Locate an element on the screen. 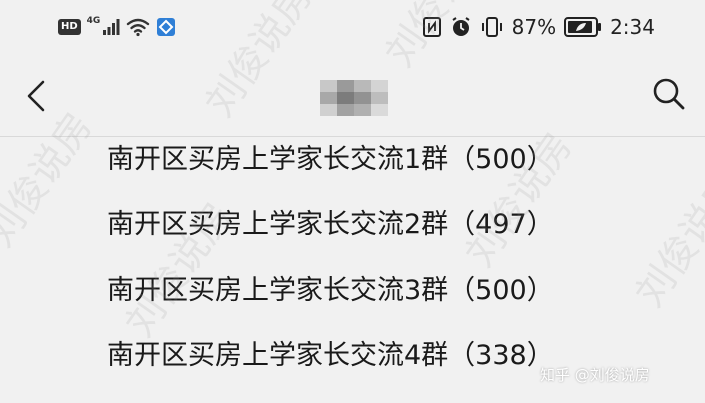 The width and height of the screenshot is (705, 403). search-icon is located at coordinates (669, 94).